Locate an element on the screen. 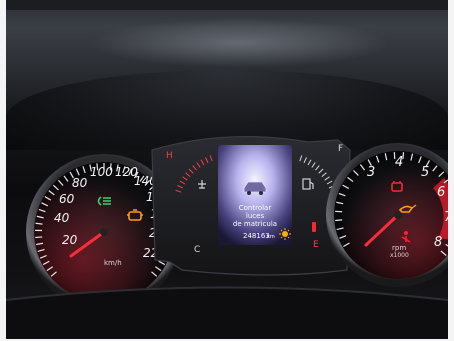  temp-cold-label: C is located at coordinates (197, 250).